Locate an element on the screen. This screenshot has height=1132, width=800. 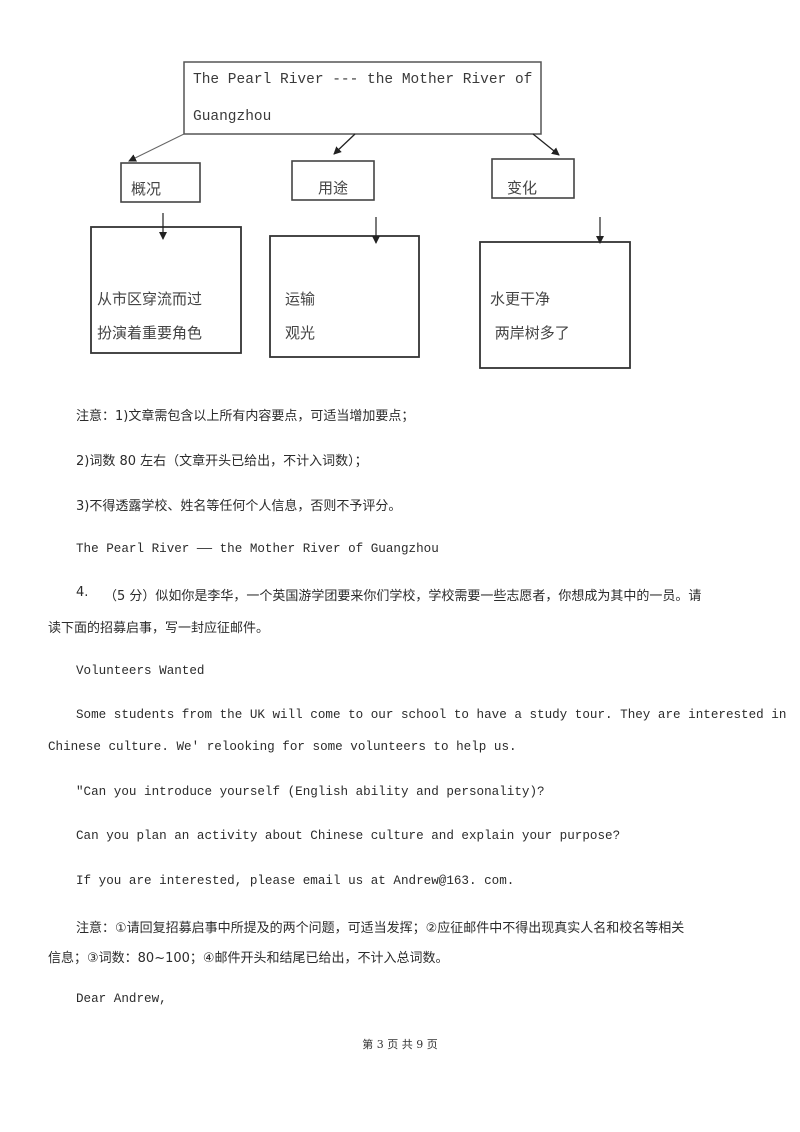
arrow-to-uses is located at coordinates (344, 144).